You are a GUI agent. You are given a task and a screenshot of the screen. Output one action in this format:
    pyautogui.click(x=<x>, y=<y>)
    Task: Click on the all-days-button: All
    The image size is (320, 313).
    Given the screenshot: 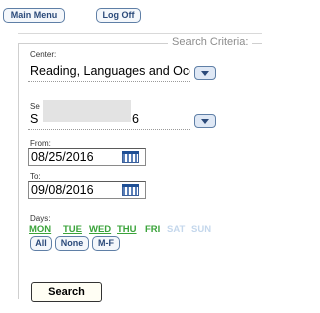 What is the action you would take?
    pyautogui.click(x=41, y=243)
    